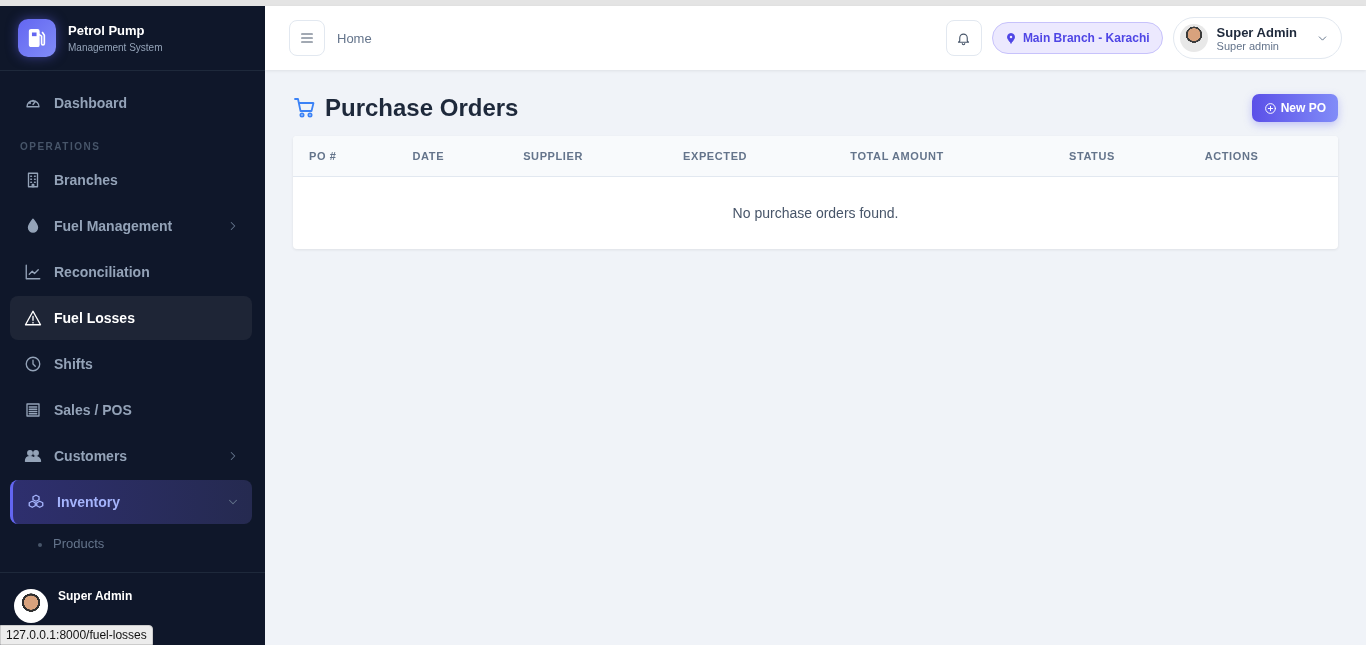 Image resolution: width=1366 pixels, height=645 pixels. What do you see at coordinates (354, 38) in the screenshot?
I see `breadcrumb: Home` at bounding box center [354, 38].